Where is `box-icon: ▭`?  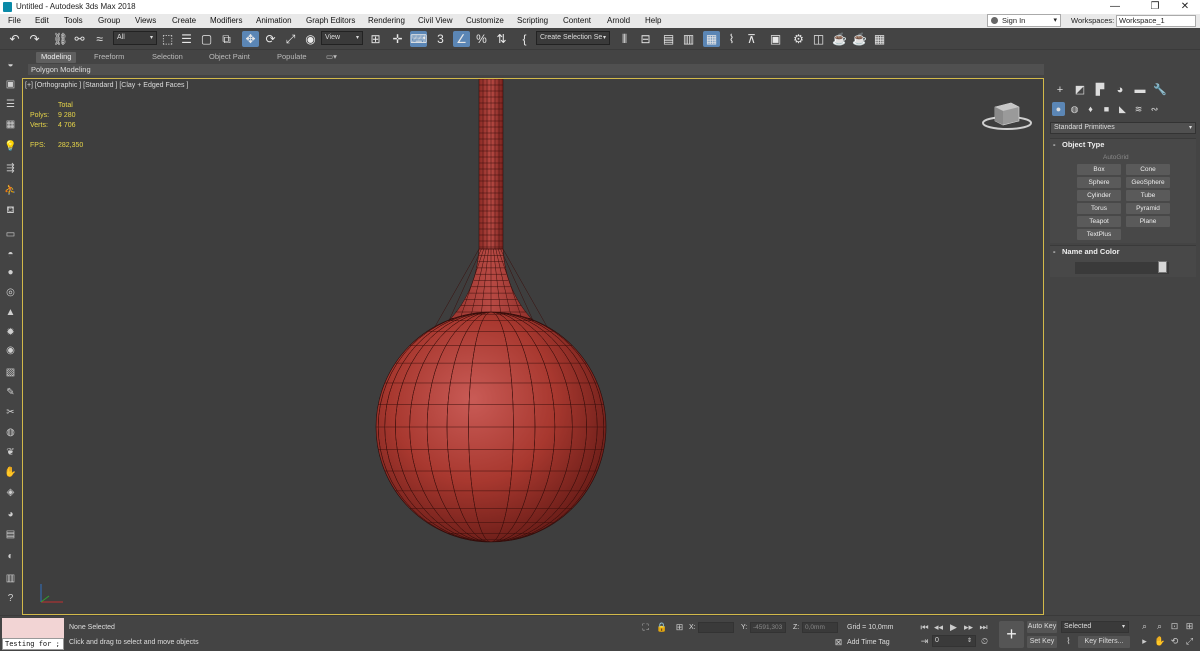
box-icon: ▭ is located at coordinates (10, 235).